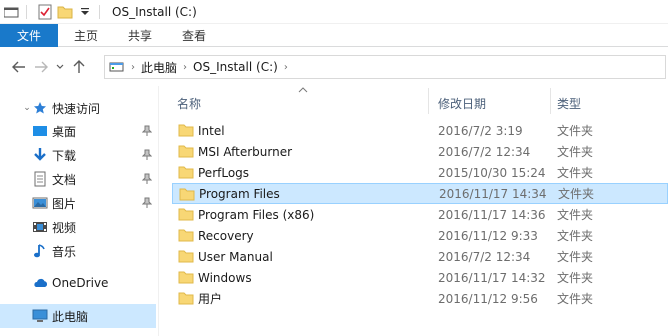 The image size is (668, 336). I want to click on navigation-bar: › 此电脑 › OS_Install (C:) ›, so click(334, 67).